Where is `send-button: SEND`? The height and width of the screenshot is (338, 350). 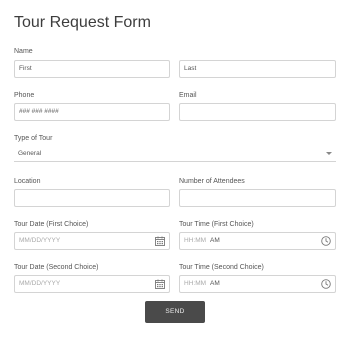
send-button: SEND is located at coordinates (175, 312).